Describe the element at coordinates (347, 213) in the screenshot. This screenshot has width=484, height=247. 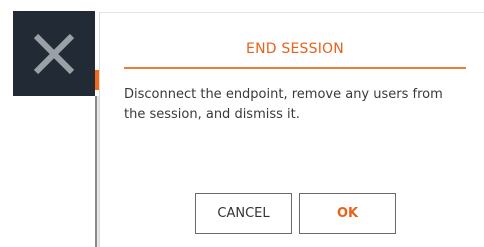
I see `ok-button: OK` at that location.